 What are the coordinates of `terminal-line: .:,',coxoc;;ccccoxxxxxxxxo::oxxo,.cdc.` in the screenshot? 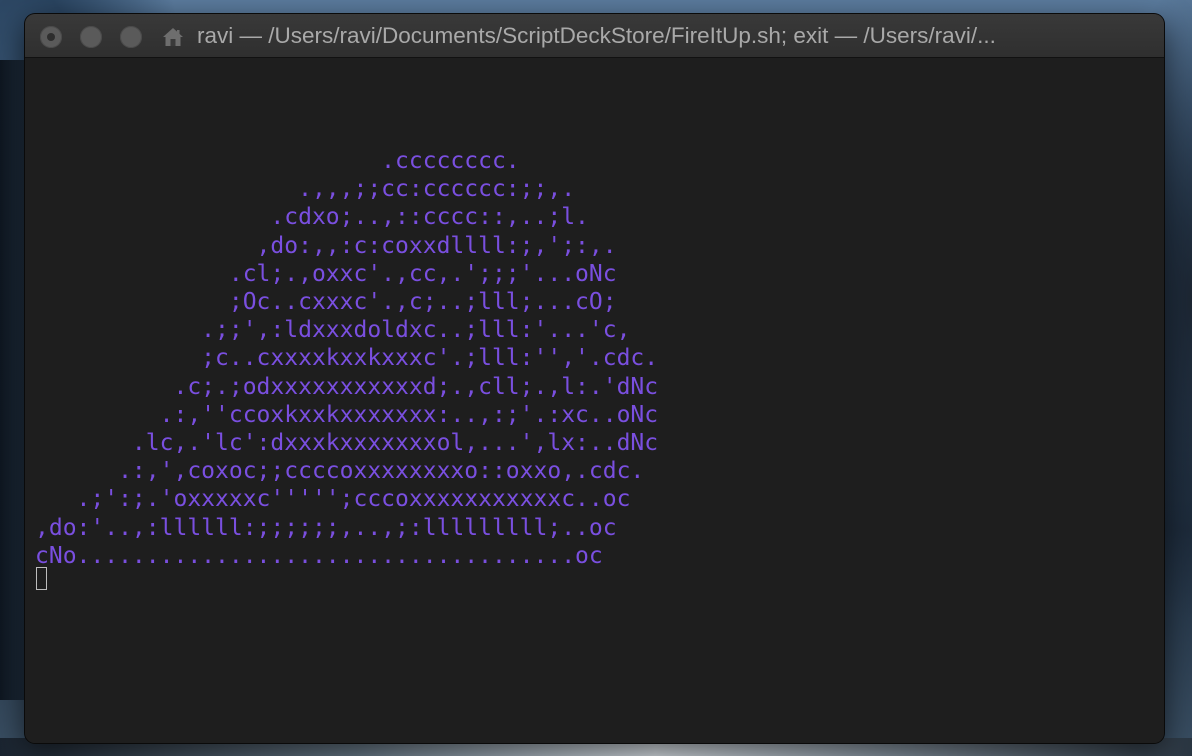 It's located at (340, 471).